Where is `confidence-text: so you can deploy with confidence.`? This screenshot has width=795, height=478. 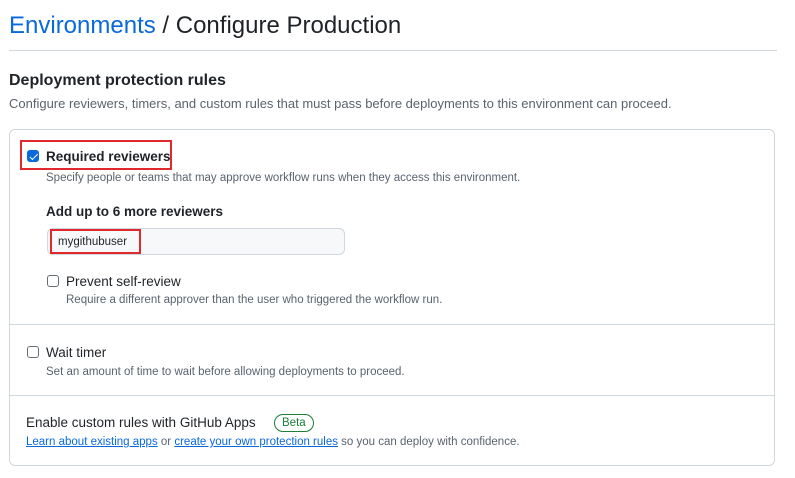
confidence-text: so you can deploy with confidence. is located at coordinates (428, 442).